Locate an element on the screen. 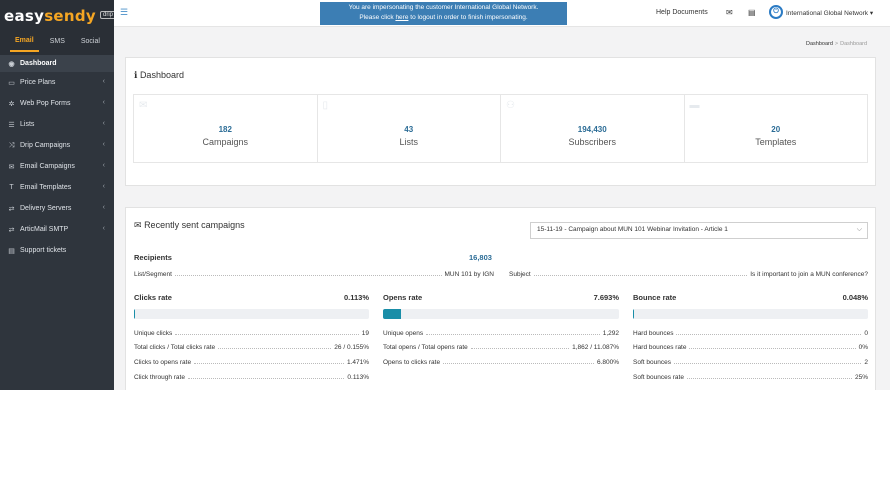 Image resolution: width=890 pixels, height=500 pixels. metric-row: Unique clicks 19 is located at coordinates (251, 331).